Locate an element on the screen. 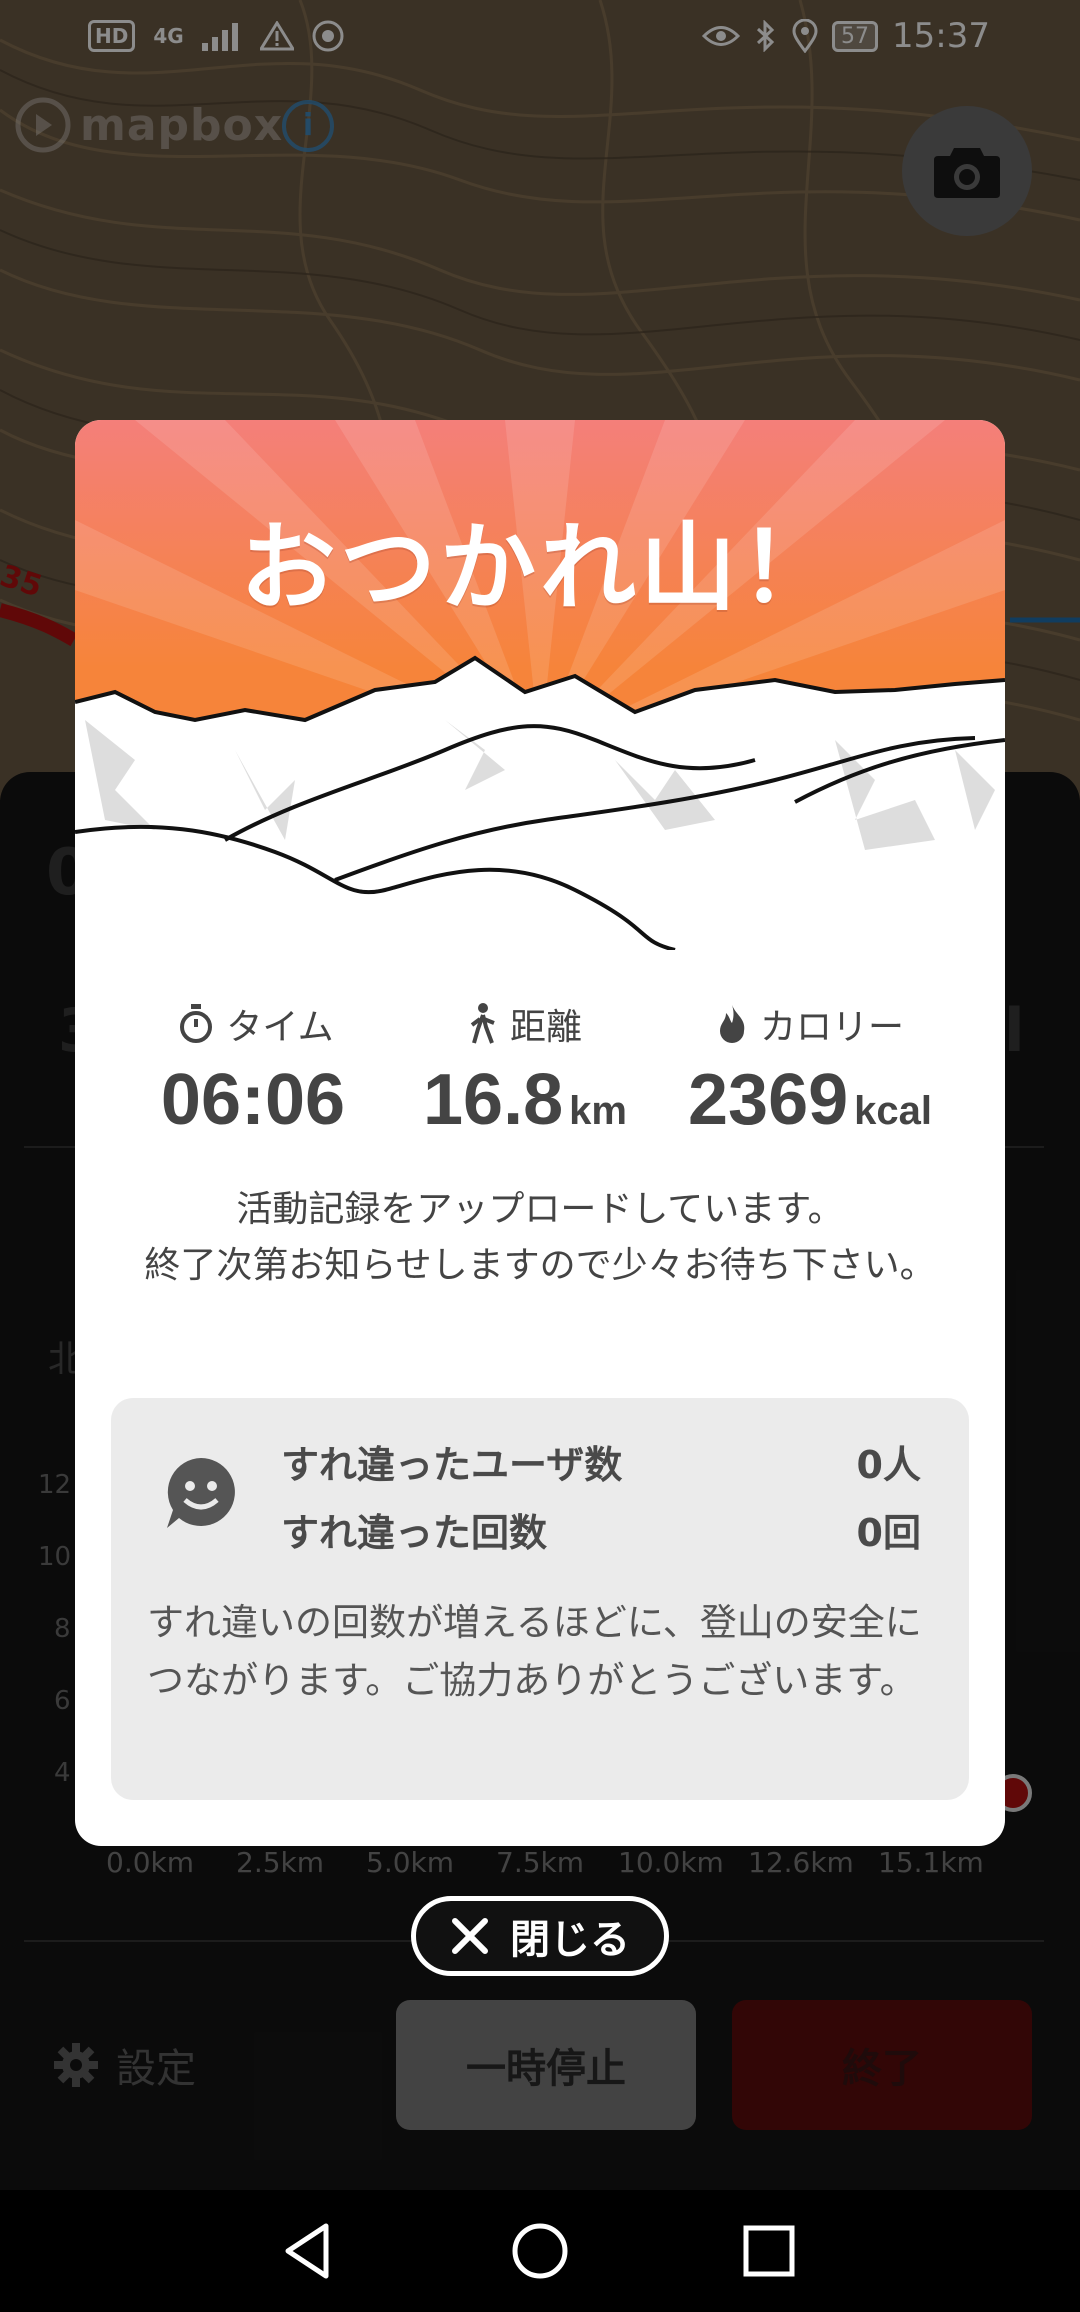 The width and height of the screenshot is (1080, 2312). stat-calories-unit: kcal is located at coordinates (893, 1111).